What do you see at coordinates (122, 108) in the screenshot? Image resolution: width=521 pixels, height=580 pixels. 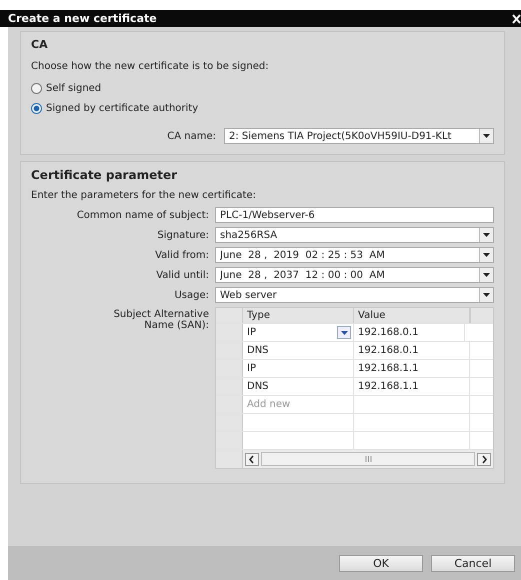 I see `radio-label: Signed by certificate authority` at bounding box center [122, 108].